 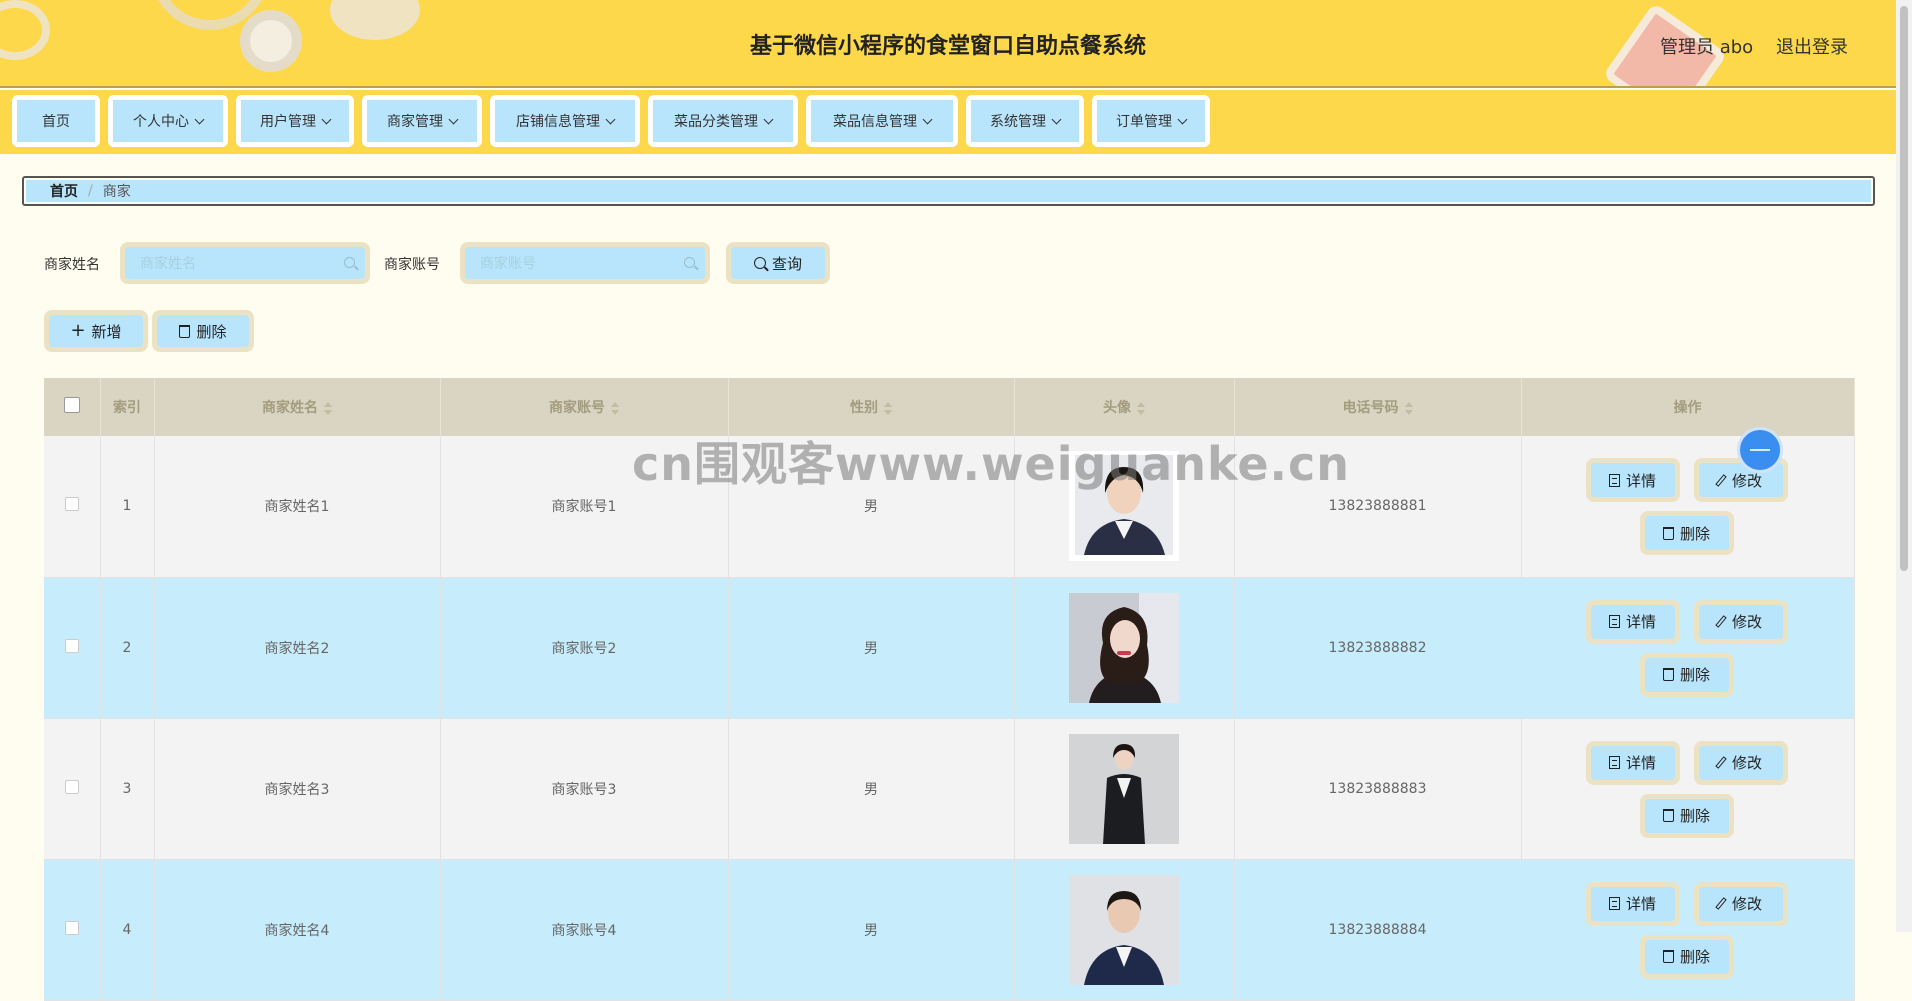 I want to click on column-header-label: 商家账号, so click(x=577, y=408).